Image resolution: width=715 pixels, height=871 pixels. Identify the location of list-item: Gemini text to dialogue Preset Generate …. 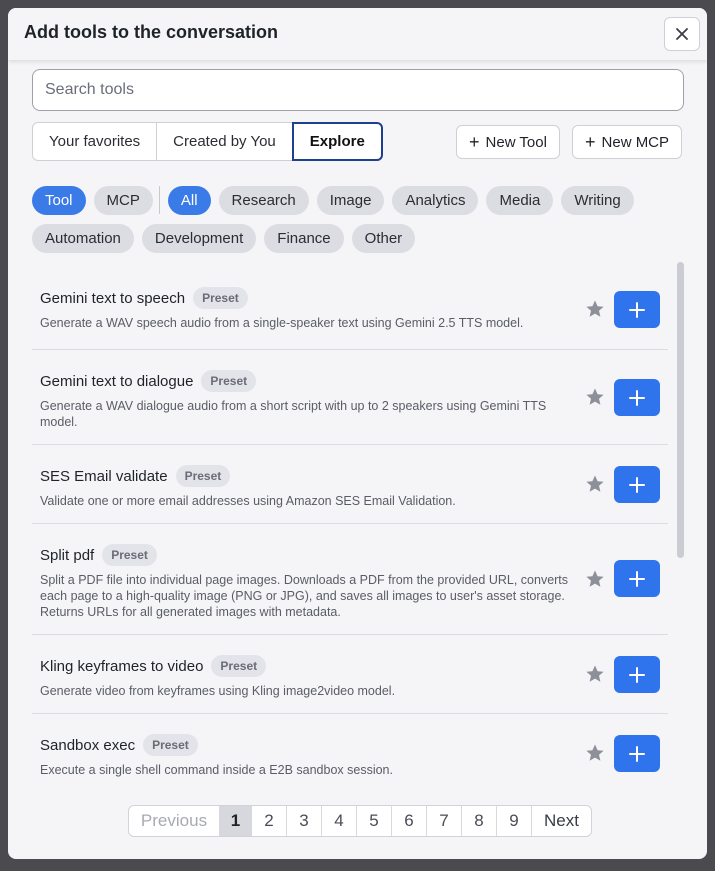
(350, 397).